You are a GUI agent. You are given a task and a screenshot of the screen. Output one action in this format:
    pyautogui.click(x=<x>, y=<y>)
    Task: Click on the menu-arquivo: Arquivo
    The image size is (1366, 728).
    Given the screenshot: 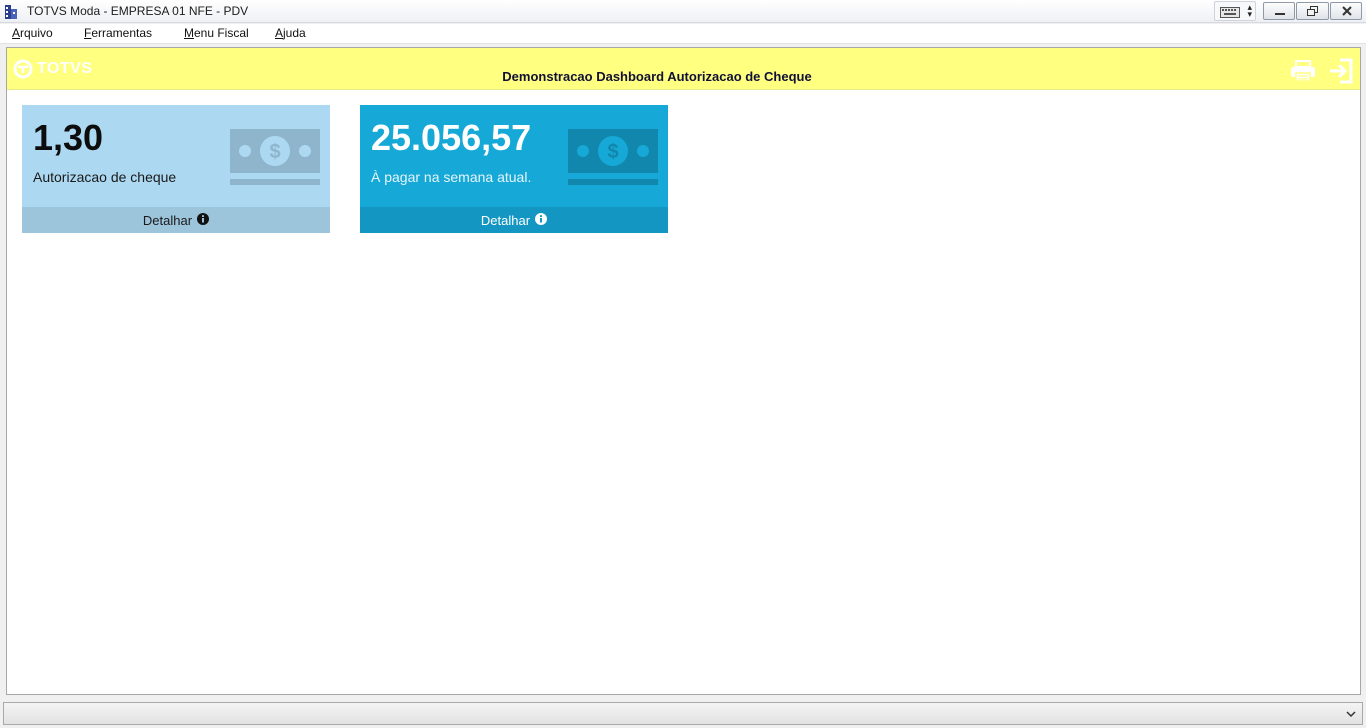 What is the action you would take?
    pyautogui.click(x=32, y=33)
    